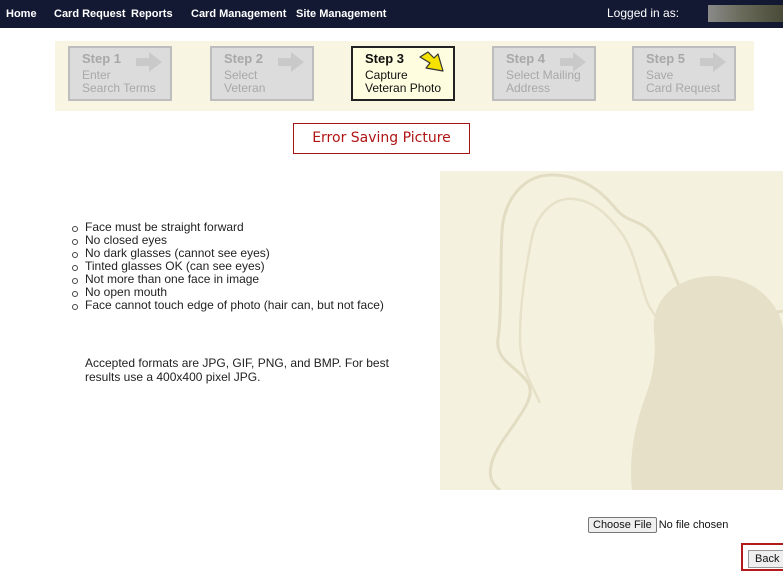 The width and height of the screenshot is (783, 571). What do you see at coordinates (21, 14) in the screenshot?
I see `nav-home: Home` at bounding box center [21, 14].